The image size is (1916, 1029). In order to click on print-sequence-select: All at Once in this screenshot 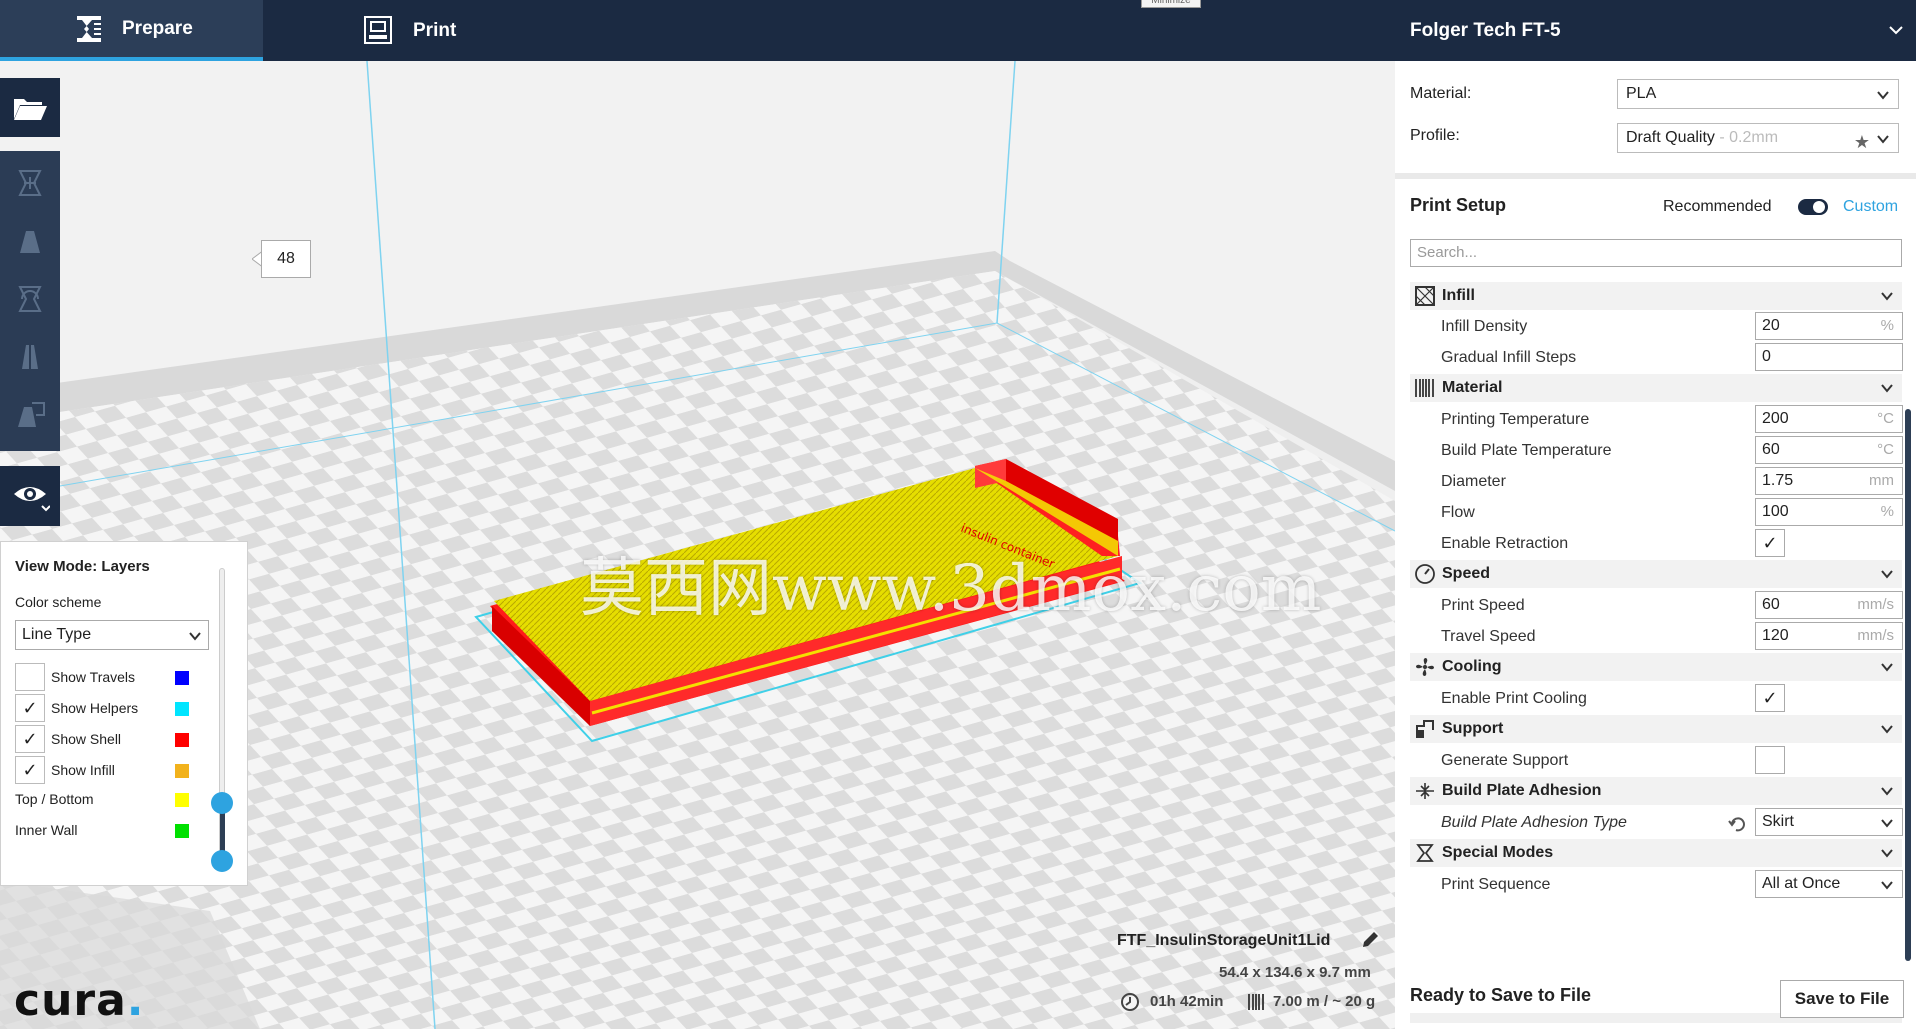, I will do `click(1829, 884)`.